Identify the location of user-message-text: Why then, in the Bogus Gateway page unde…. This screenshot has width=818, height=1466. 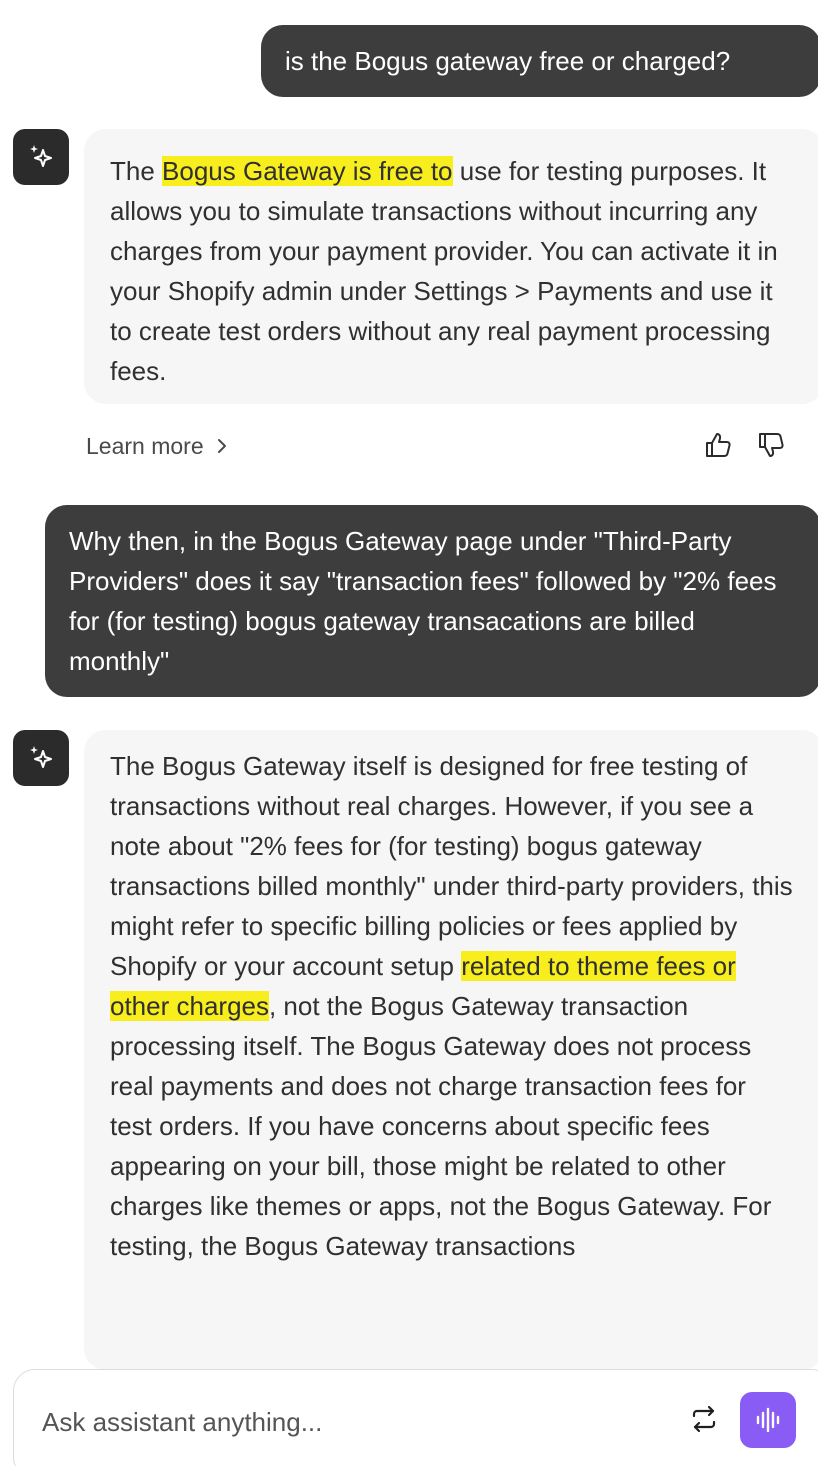
(423, 601).